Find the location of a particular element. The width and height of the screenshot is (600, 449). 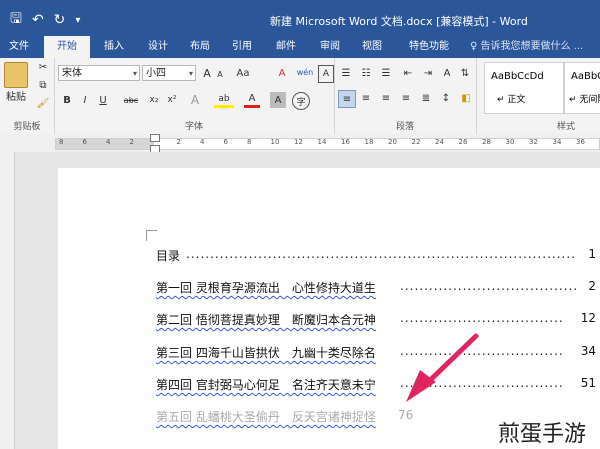

style-normal-preview: AaBbCcDd is located at coordinates (517, 76).